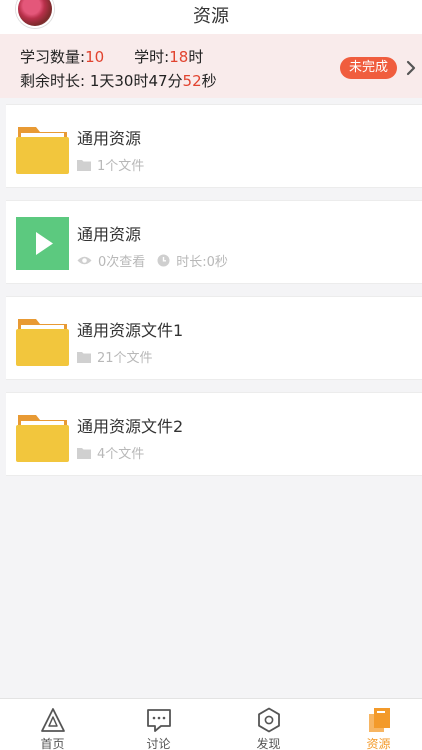  I want to click on remaining-time-line: 剩余时长: 1天30时47分52秒, so click(118, 80).